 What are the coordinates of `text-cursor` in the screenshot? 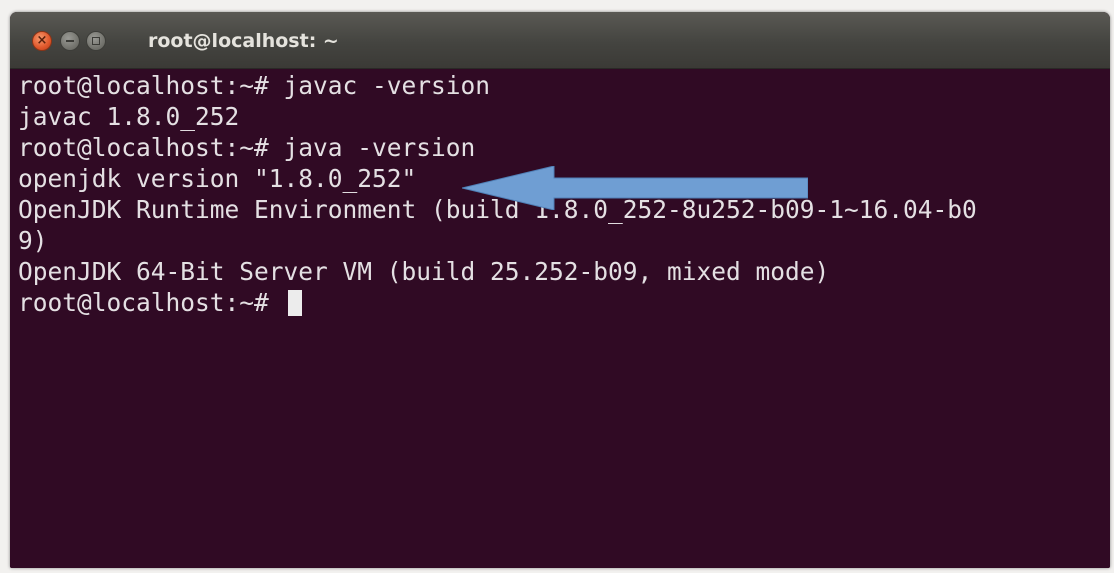 It's located at (294, 303).